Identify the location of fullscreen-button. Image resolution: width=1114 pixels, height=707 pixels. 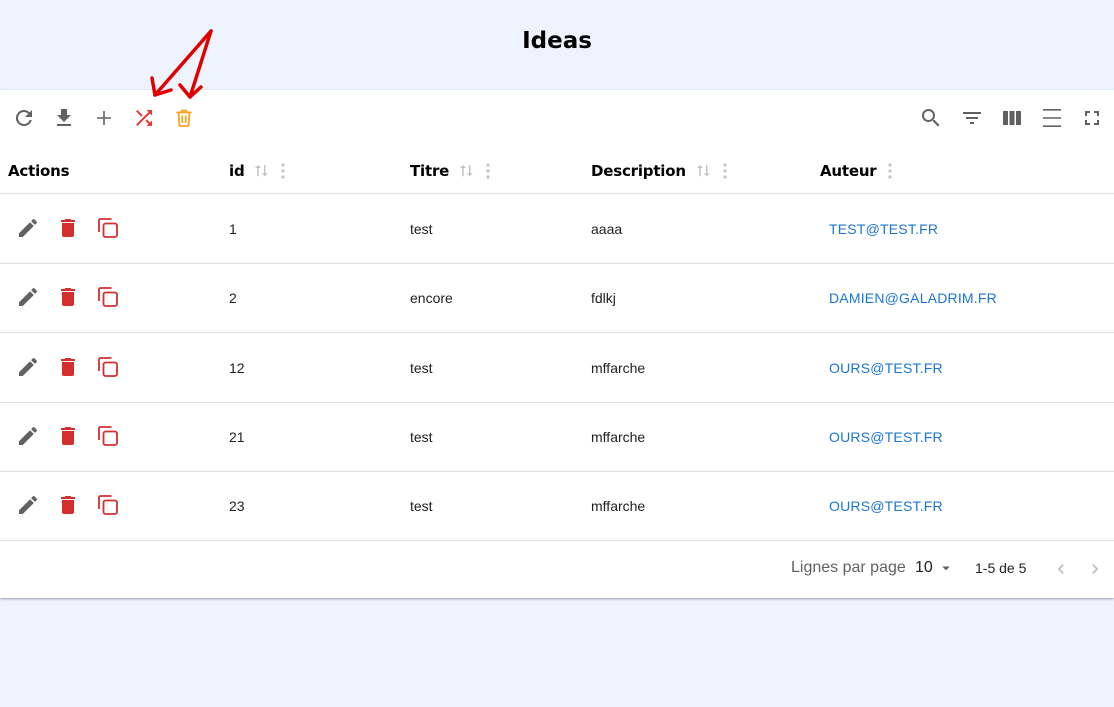
(1092, 118).